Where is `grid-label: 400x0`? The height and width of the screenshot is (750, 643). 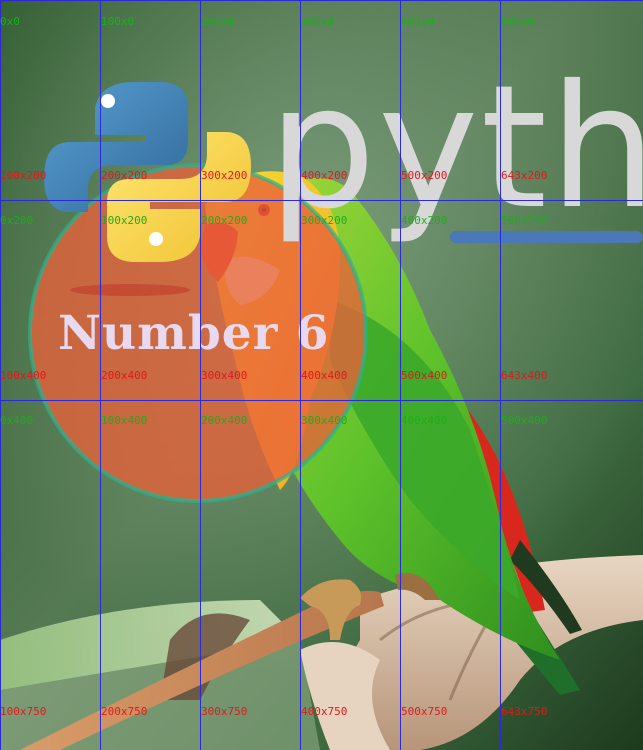 grid-label: 400x0 is located at coordinates (418, 21).